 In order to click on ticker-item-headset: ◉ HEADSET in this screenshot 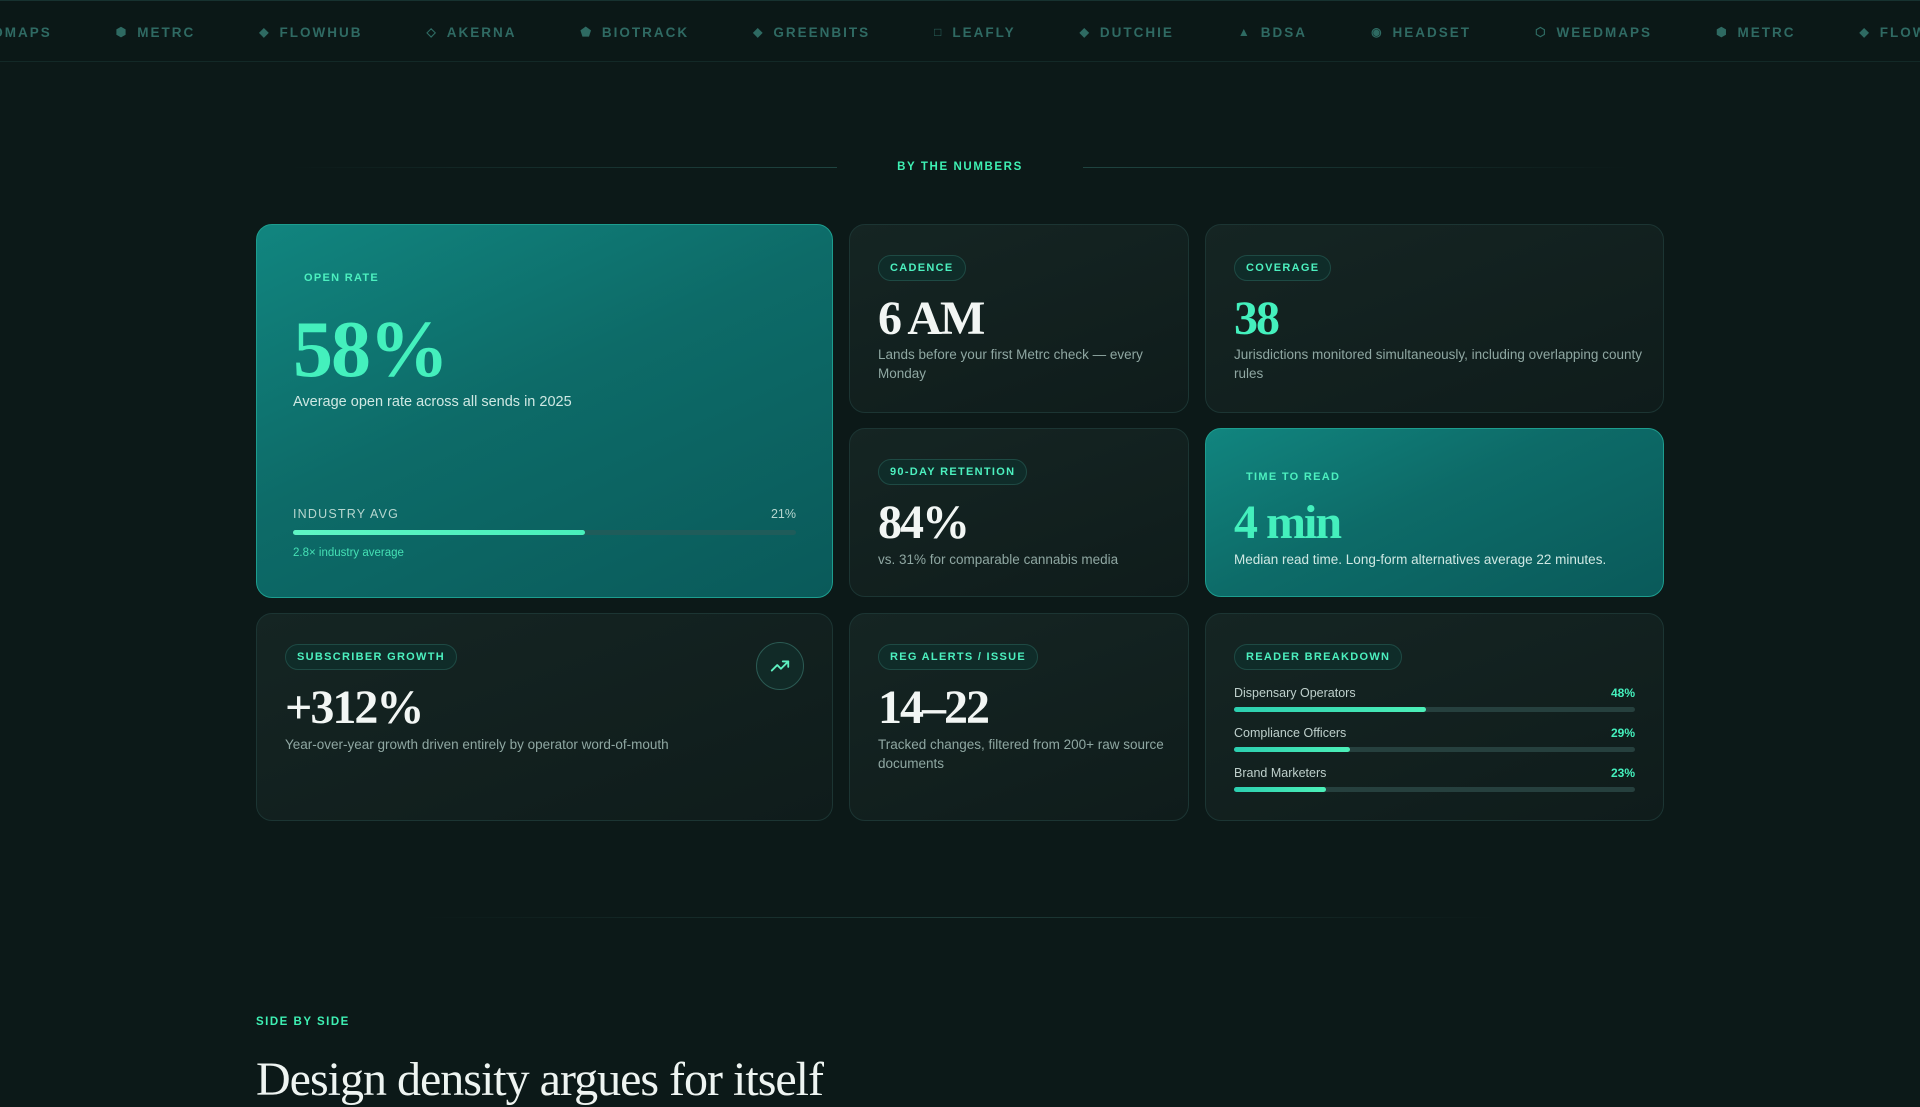, I will do `click(1421, 32)`.